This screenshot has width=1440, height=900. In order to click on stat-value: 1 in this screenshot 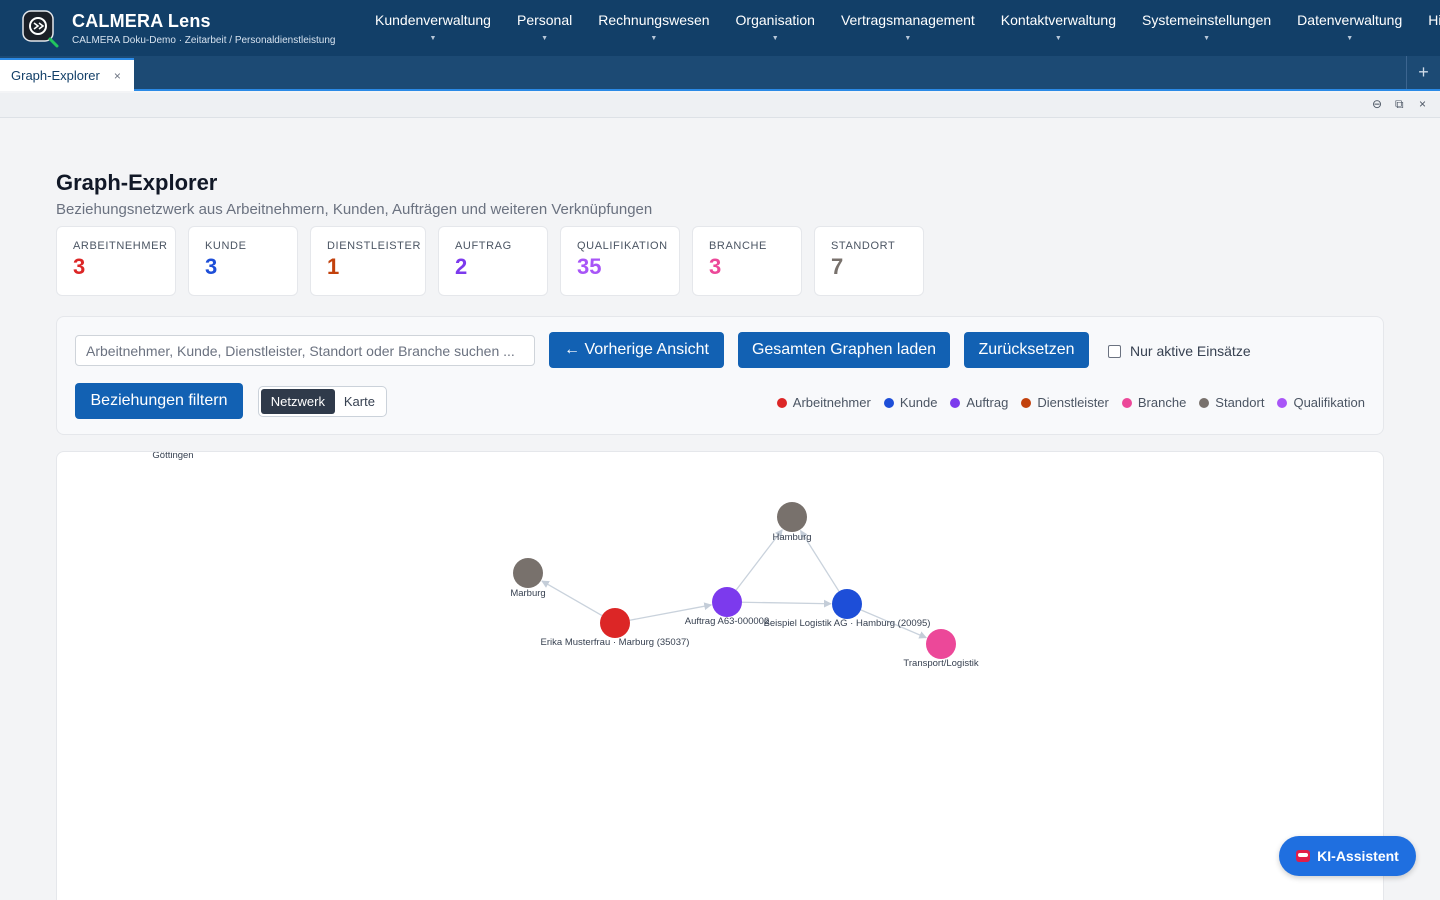, I will do `click(333, 266)`.